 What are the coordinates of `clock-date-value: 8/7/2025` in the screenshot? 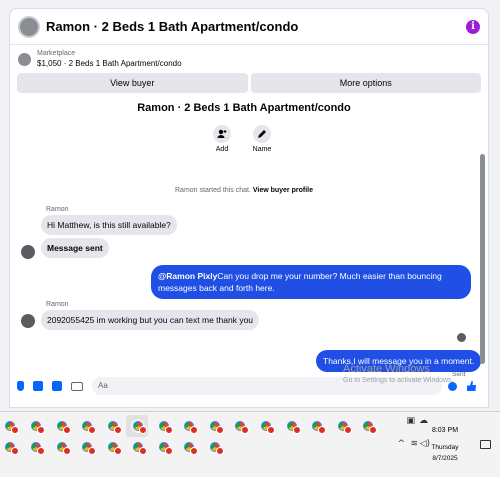 It's located at (445, 458).